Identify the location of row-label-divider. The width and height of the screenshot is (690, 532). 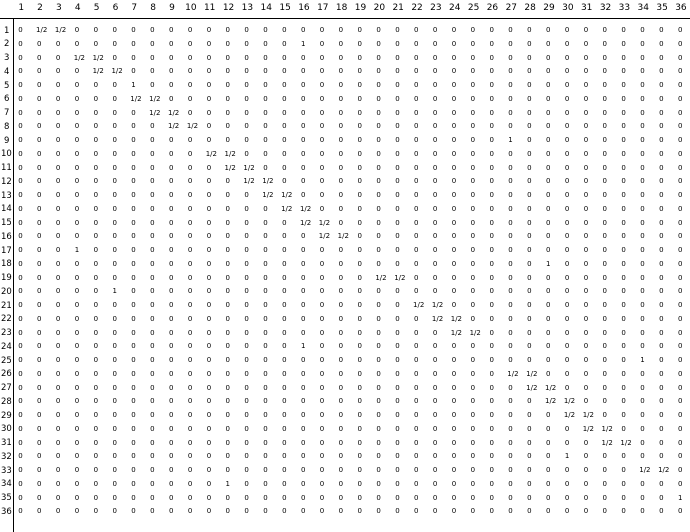
(13, 275).